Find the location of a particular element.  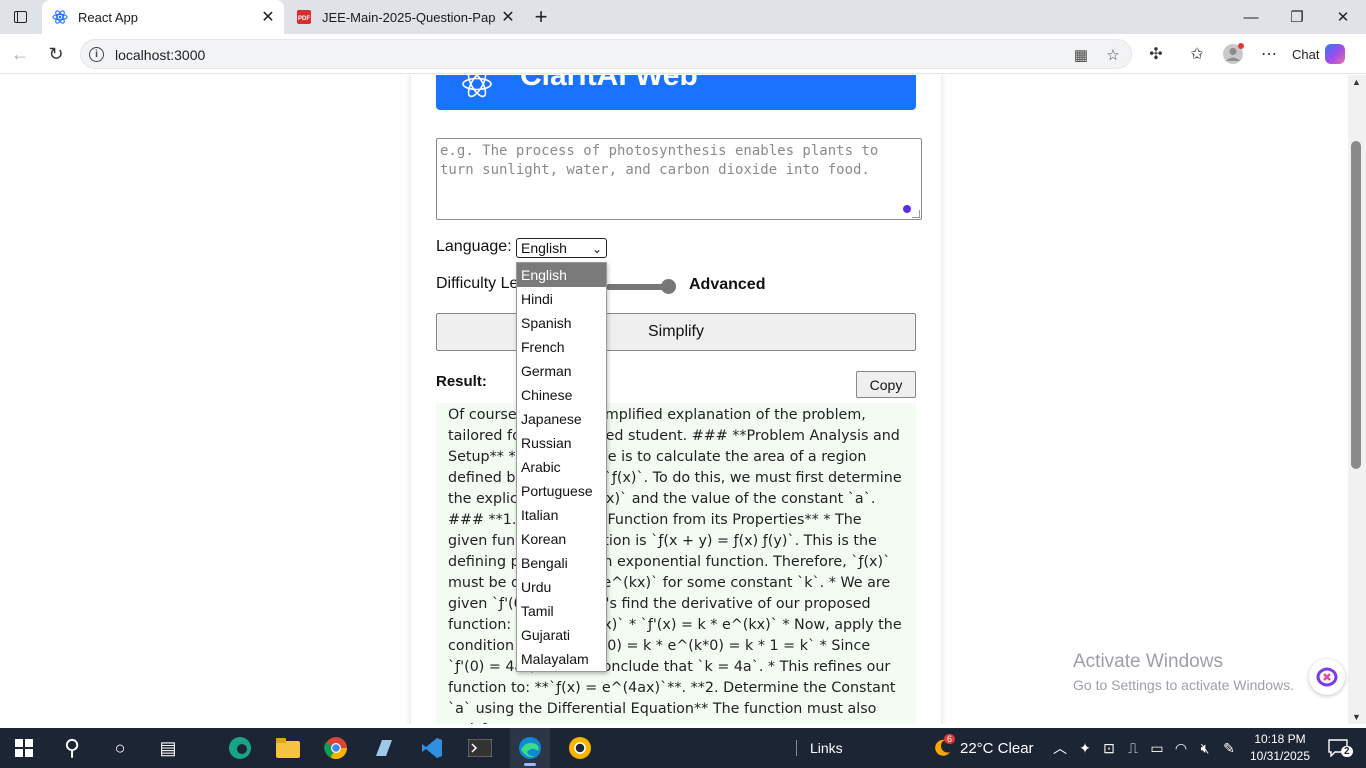

react-icon is located at coordinates (60, 17).